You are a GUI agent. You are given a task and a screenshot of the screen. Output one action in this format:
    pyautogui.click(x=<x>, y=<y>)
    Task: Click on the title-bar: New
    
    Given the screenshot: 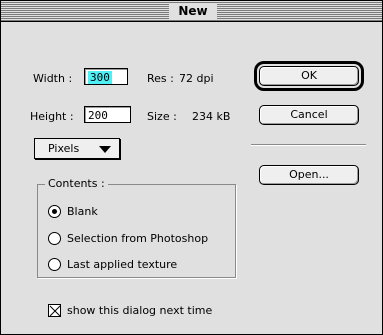 What is the action you would take?
    pyautogui.click(x=191, y=11)
    